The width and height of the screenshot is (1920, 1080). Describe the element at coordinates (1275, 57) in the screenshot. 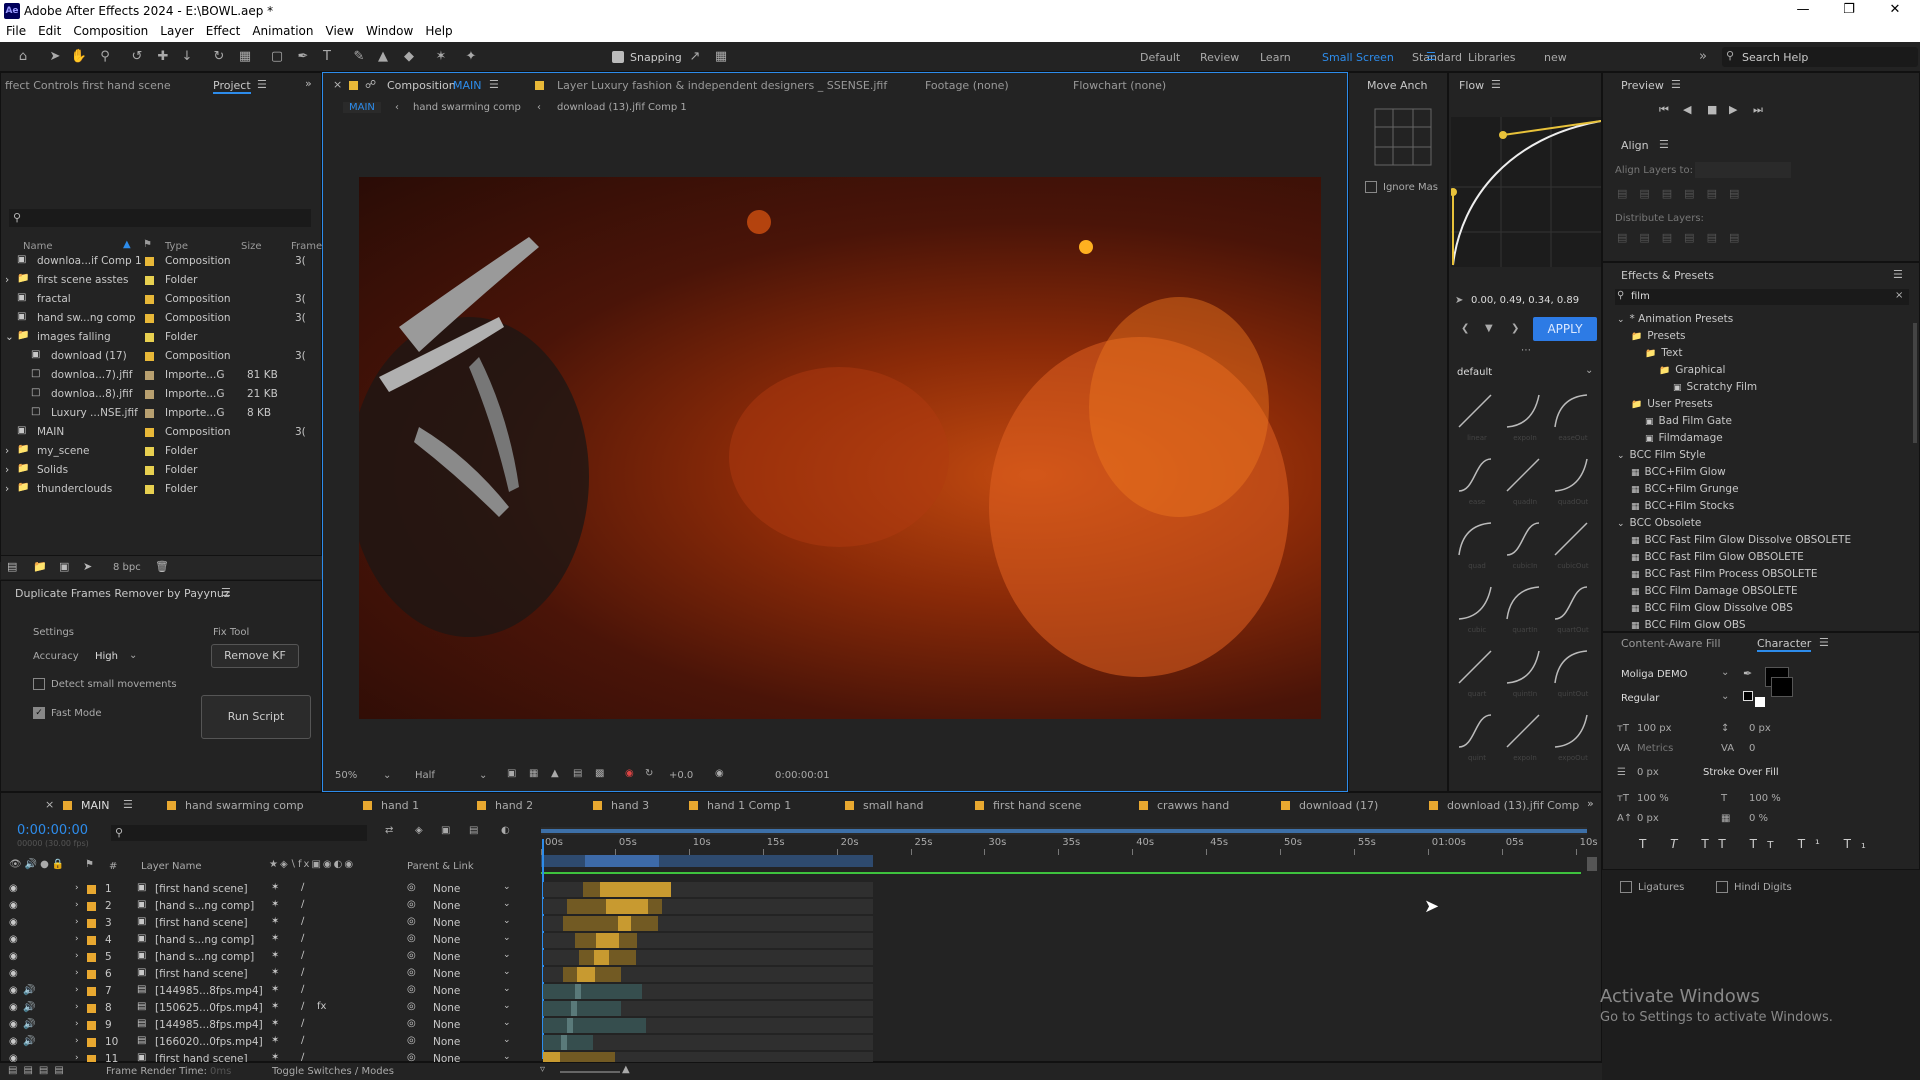

I see `workspace-learn: Learn` at that location.